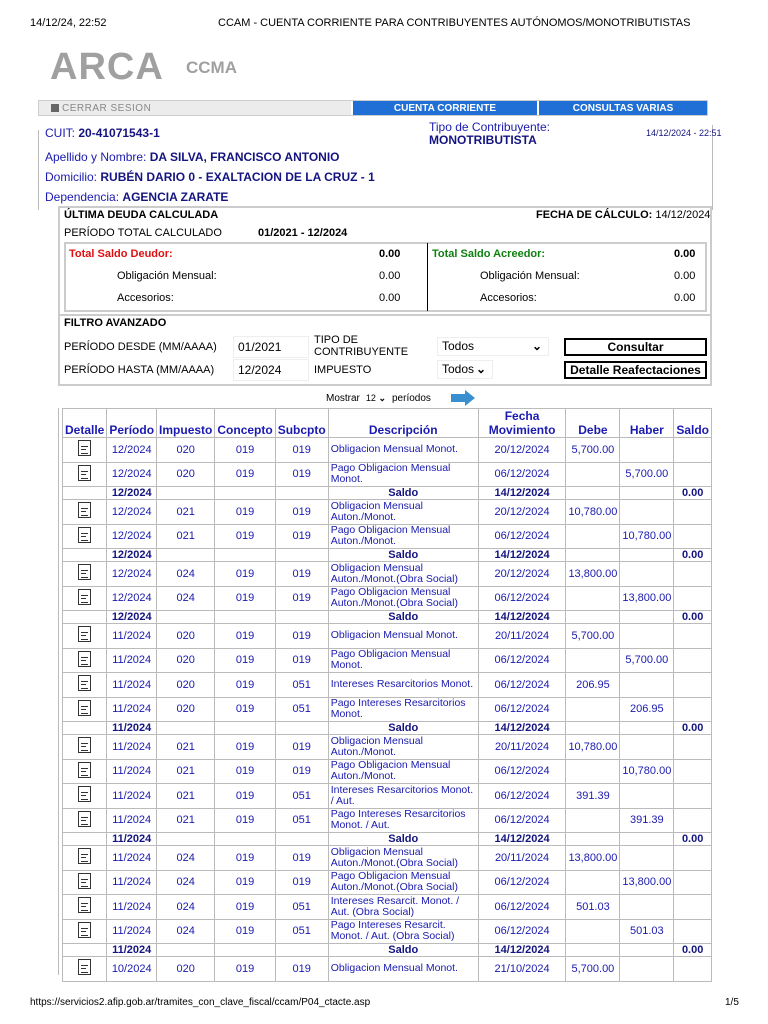 The width and height of the screenshot is (768, 1024). What do you see at coordinates (465, 369) in the screenshot?
I see `impuesto-select: Todos ⌄` at bounding box center [465, 369].